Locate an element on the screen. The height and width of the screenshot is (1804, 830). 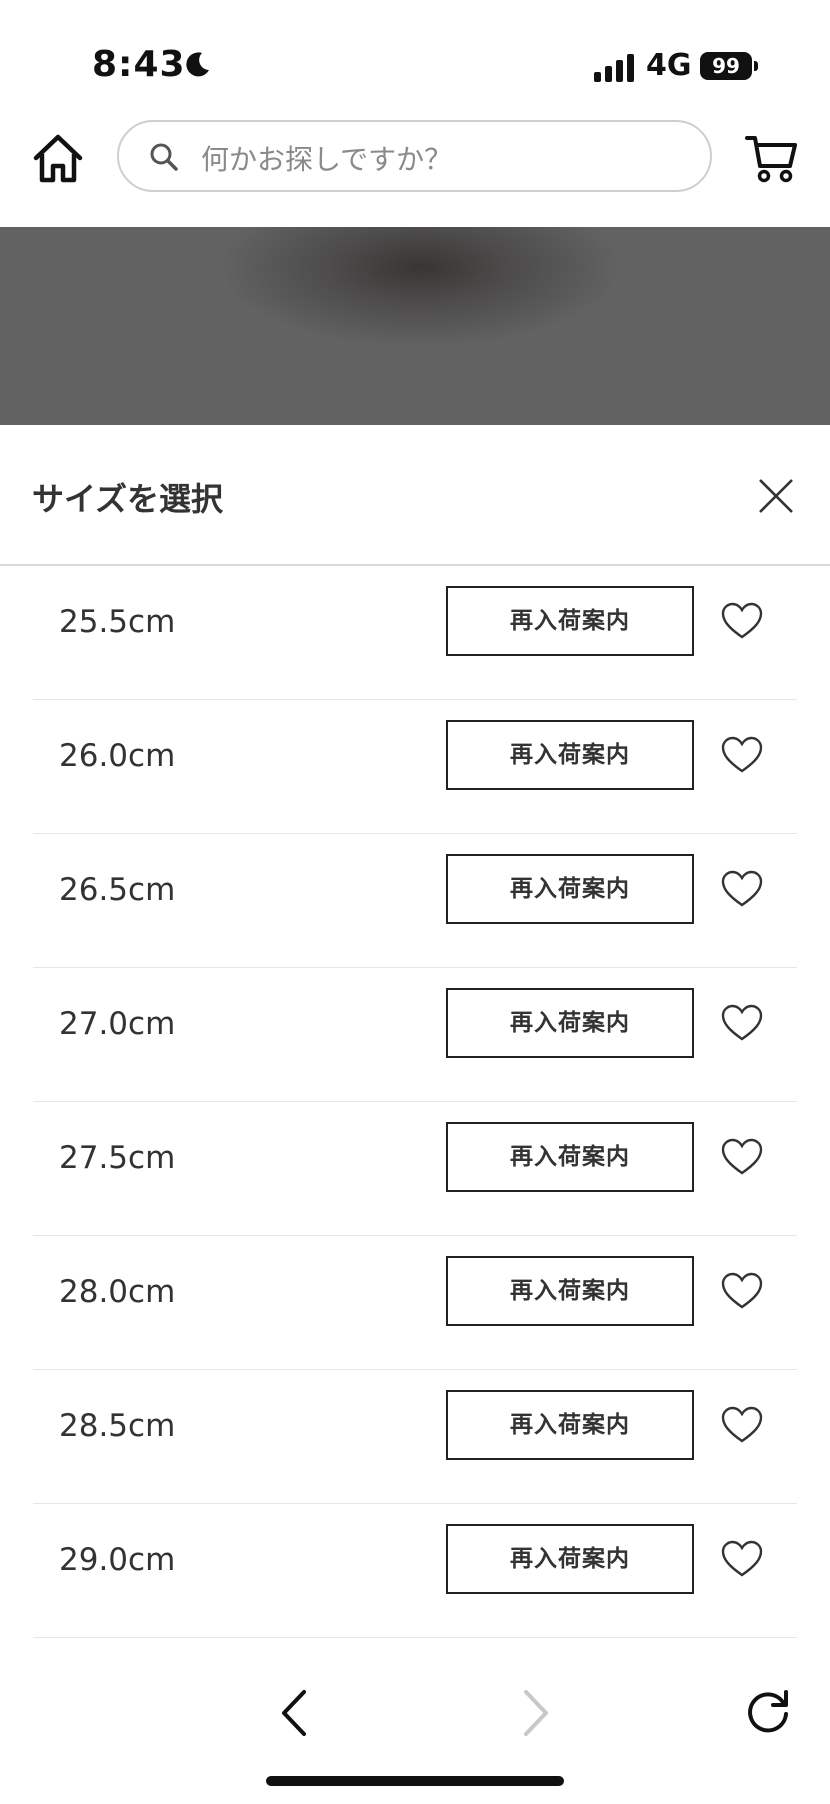
size-label: 25.5cm is located at coordinates (117, 622).